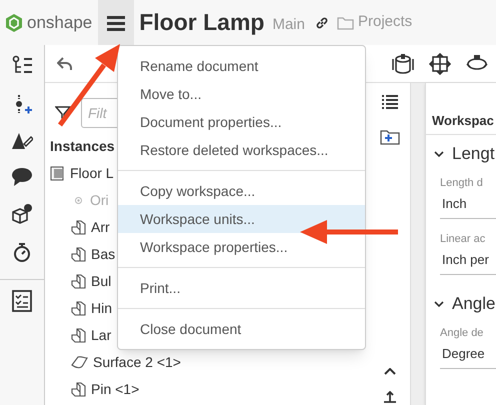 This screenshot has height=405, width=496. What do you see at coordinates (462, 183) in the screenshot?
I see `field-label: Length d` at bounding box center [462, 183].